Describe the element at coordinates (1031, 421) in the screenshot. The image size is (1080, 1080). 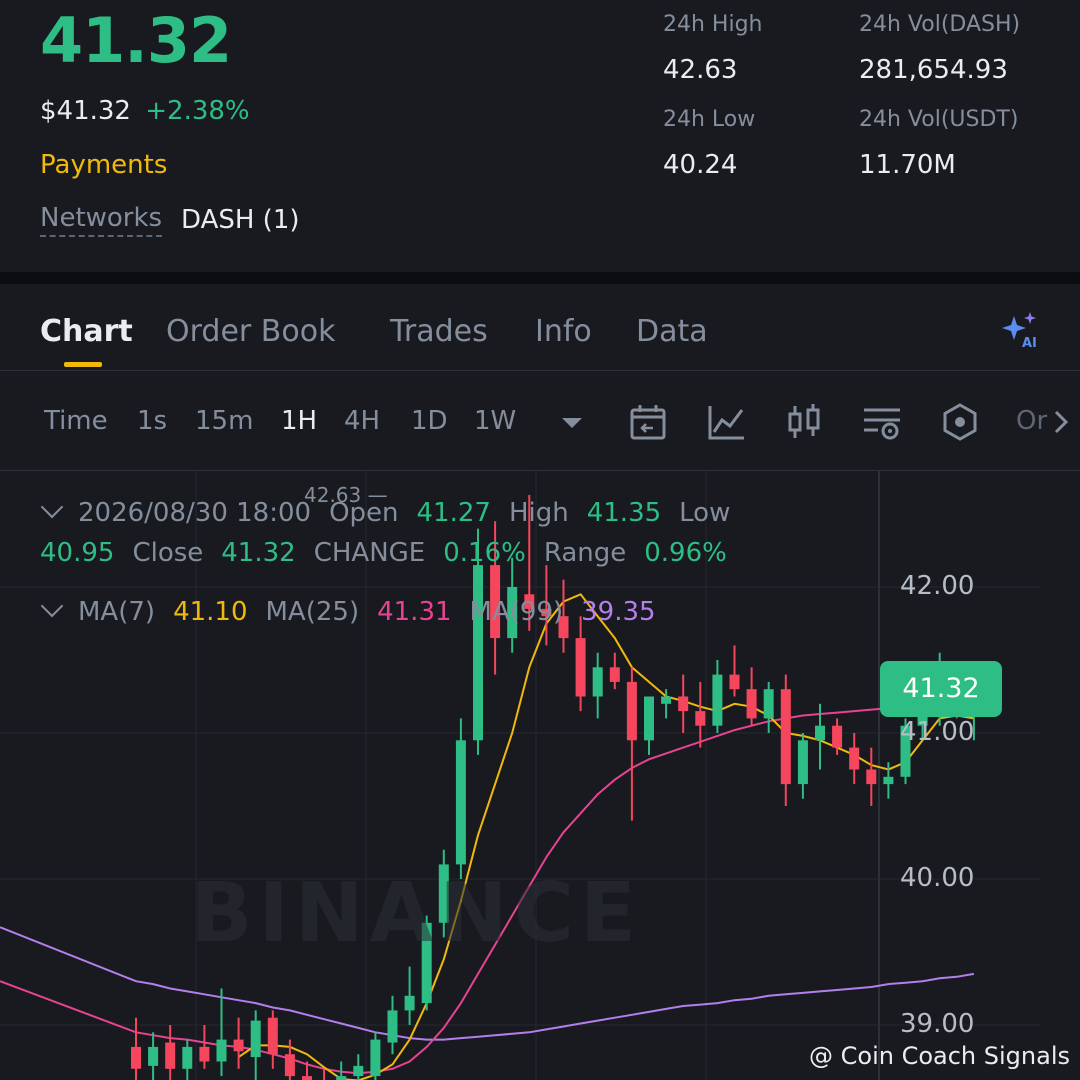
I see `toolbar-more-label: Or` at that location.